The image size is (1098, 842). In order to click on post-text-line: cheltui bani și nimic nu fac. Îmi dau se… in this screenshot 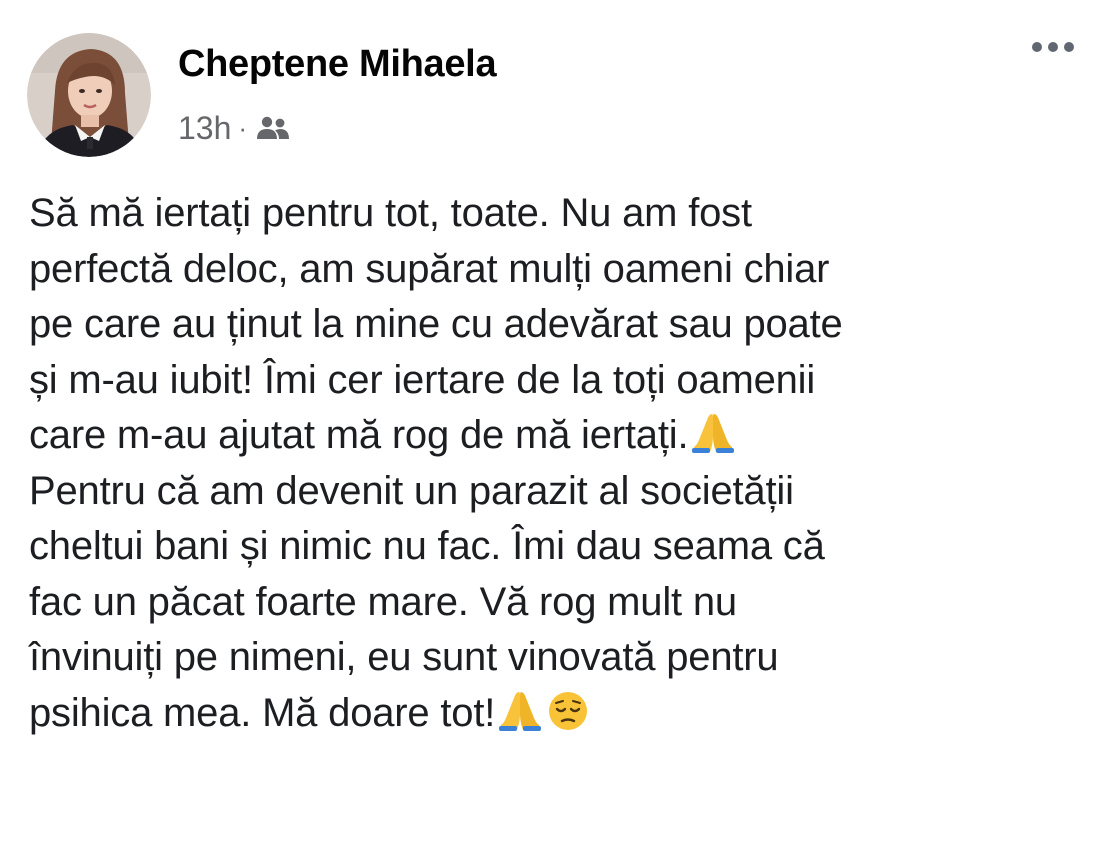, I will do `click(427, 546)`.